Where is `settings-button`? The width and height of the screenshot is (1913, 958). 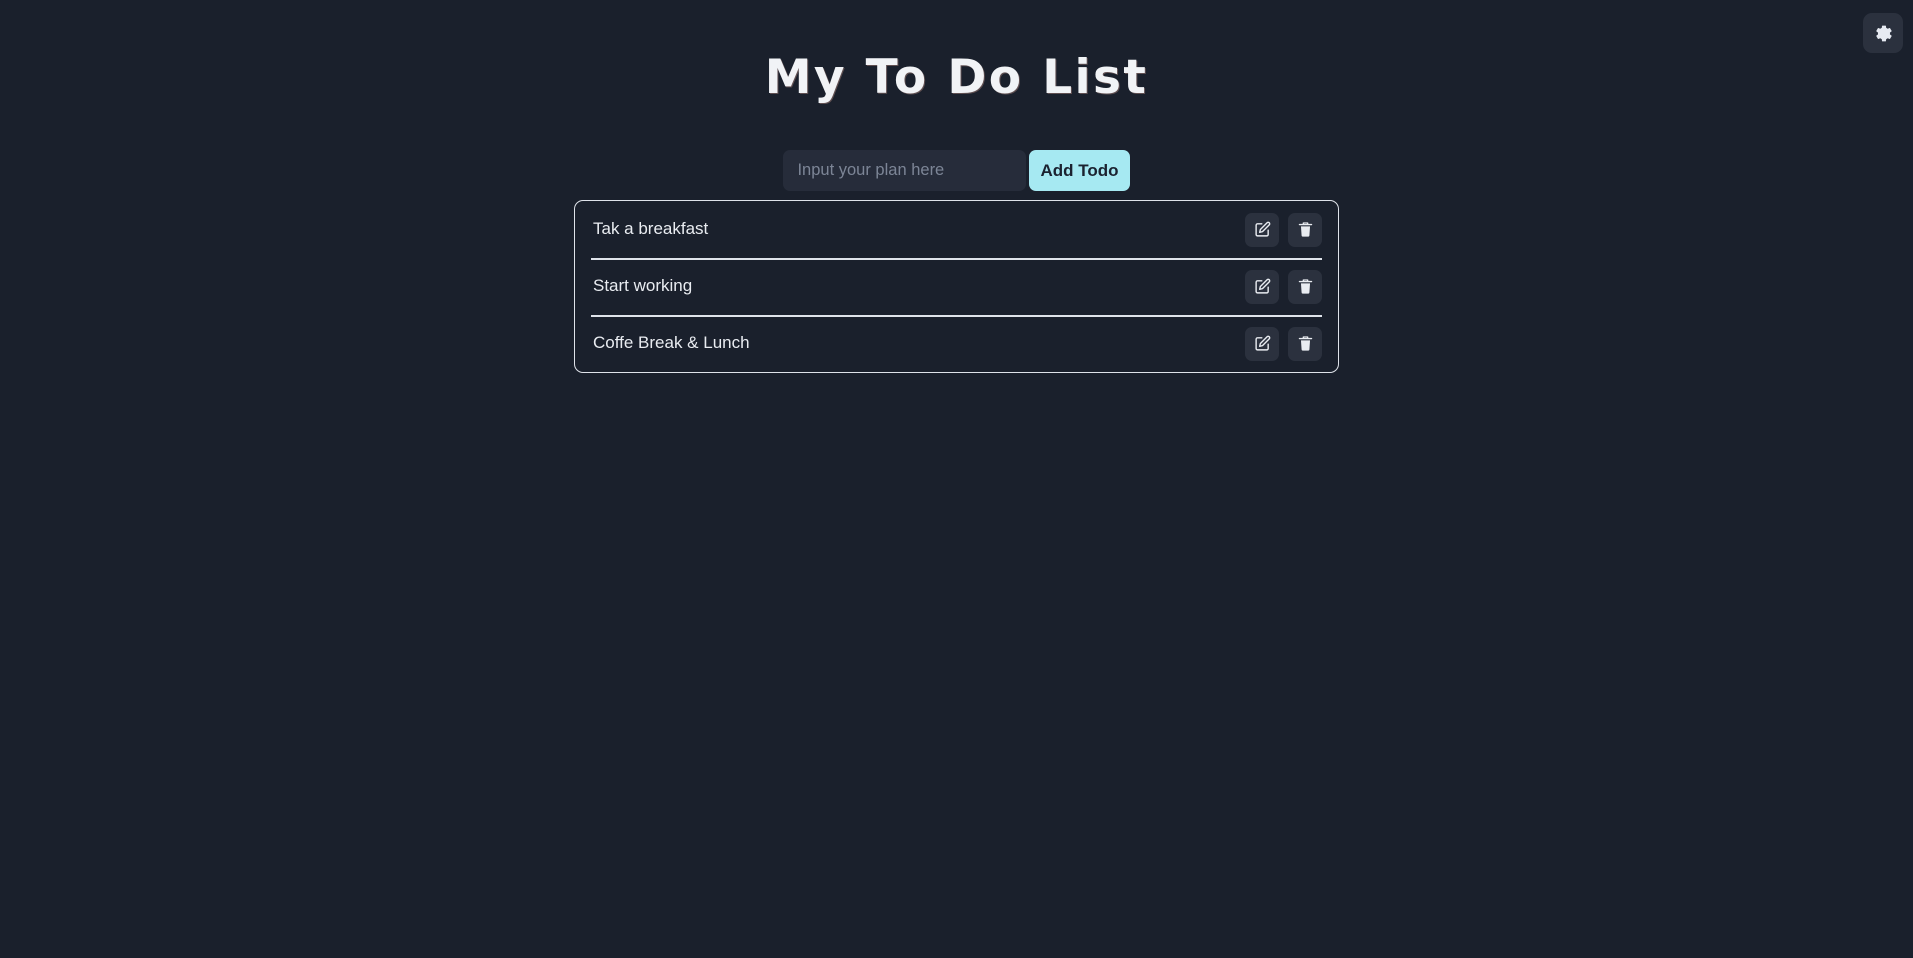 settings-button is located at coordinates (1883, 33).